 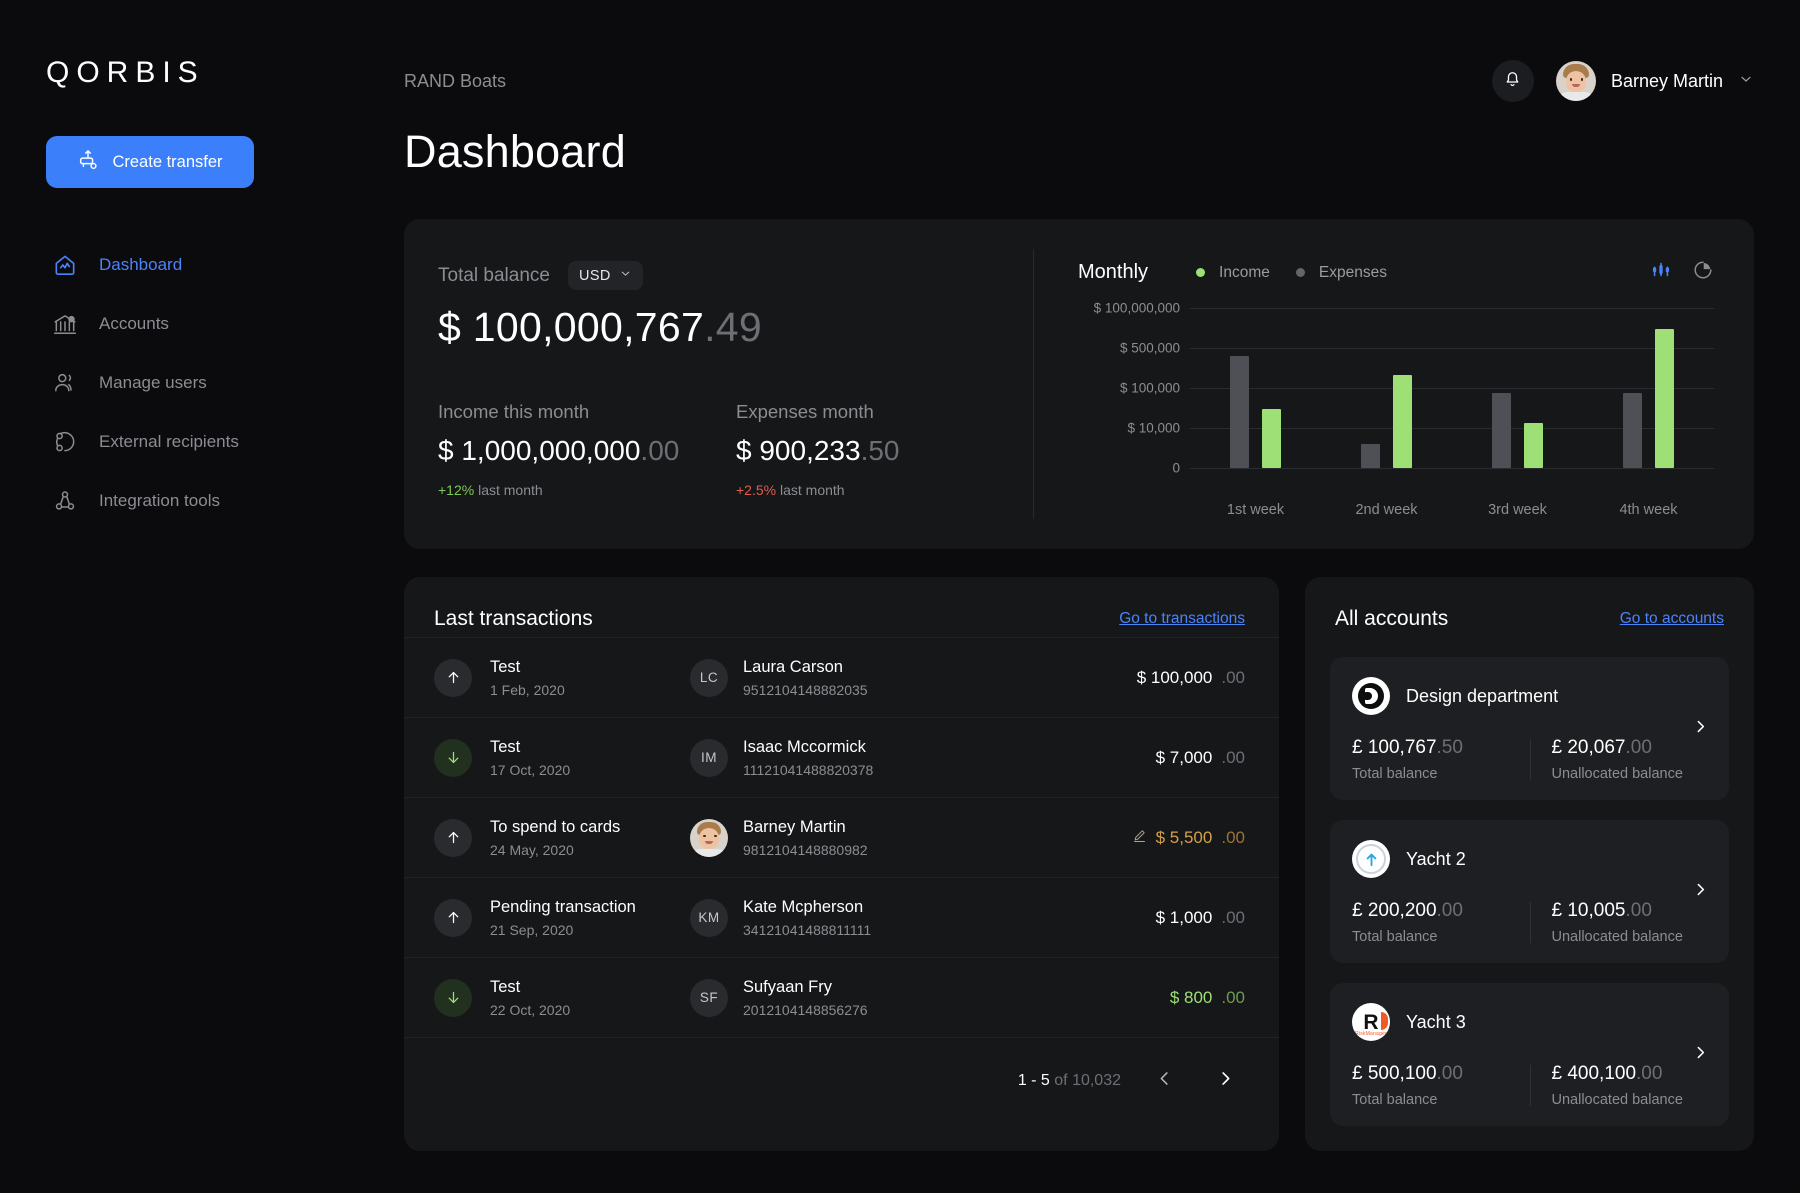 What do you see at coordinates (1703, 272) in the screenshot?
I see `pie-chart-toggle` at bounding box center [1703, 272].